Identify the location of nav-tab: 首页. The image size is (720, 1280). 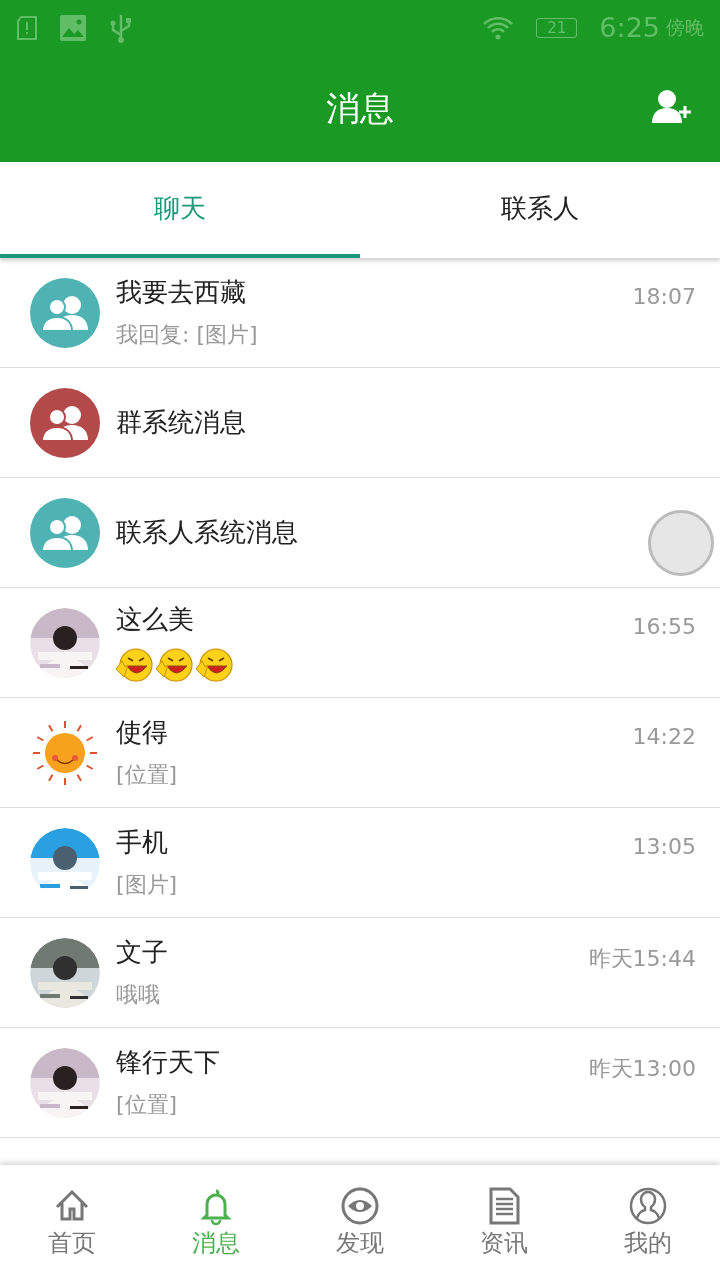
(72, 1222).